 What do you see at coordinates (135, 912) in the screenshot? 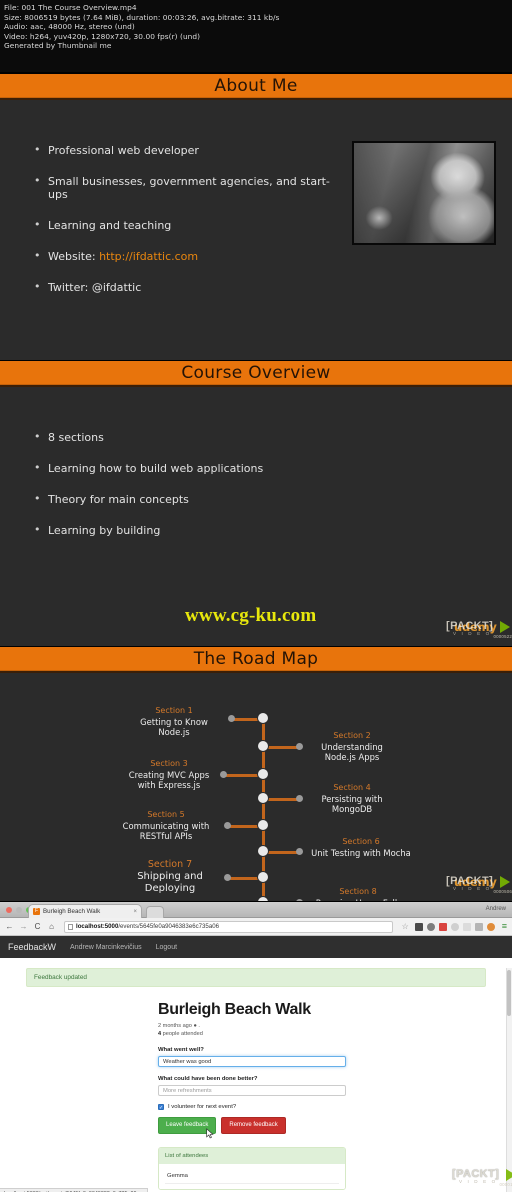
I see `tab-close-icon: ×` at bounding box center [135, 912].